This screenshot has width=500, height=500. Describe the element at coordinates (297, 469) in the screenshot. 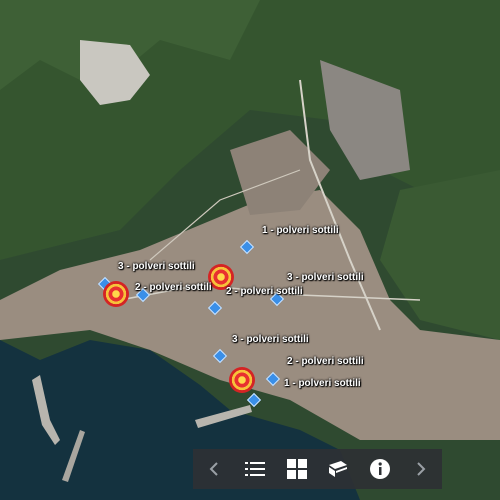

I see `grid-layers-icon` at that location.